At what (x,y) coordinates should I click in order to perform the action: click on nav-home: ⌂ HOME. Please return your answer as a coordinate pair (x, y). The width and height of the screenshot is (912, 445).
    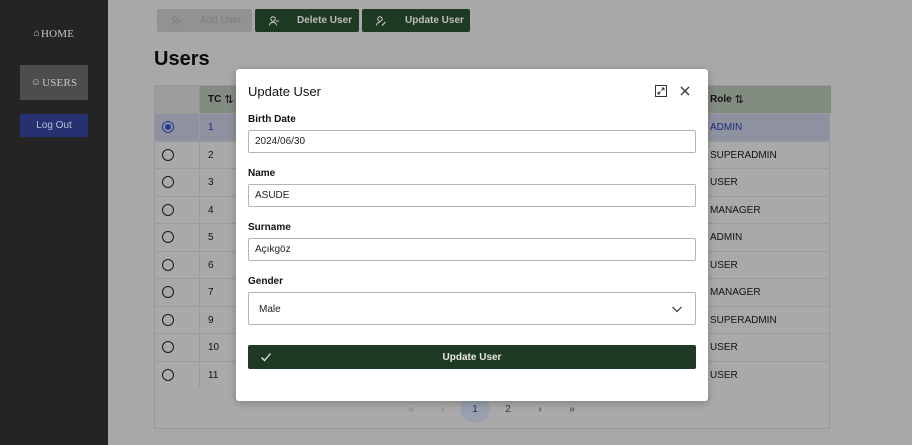
    Looking at the image, I should click on (54, 33).